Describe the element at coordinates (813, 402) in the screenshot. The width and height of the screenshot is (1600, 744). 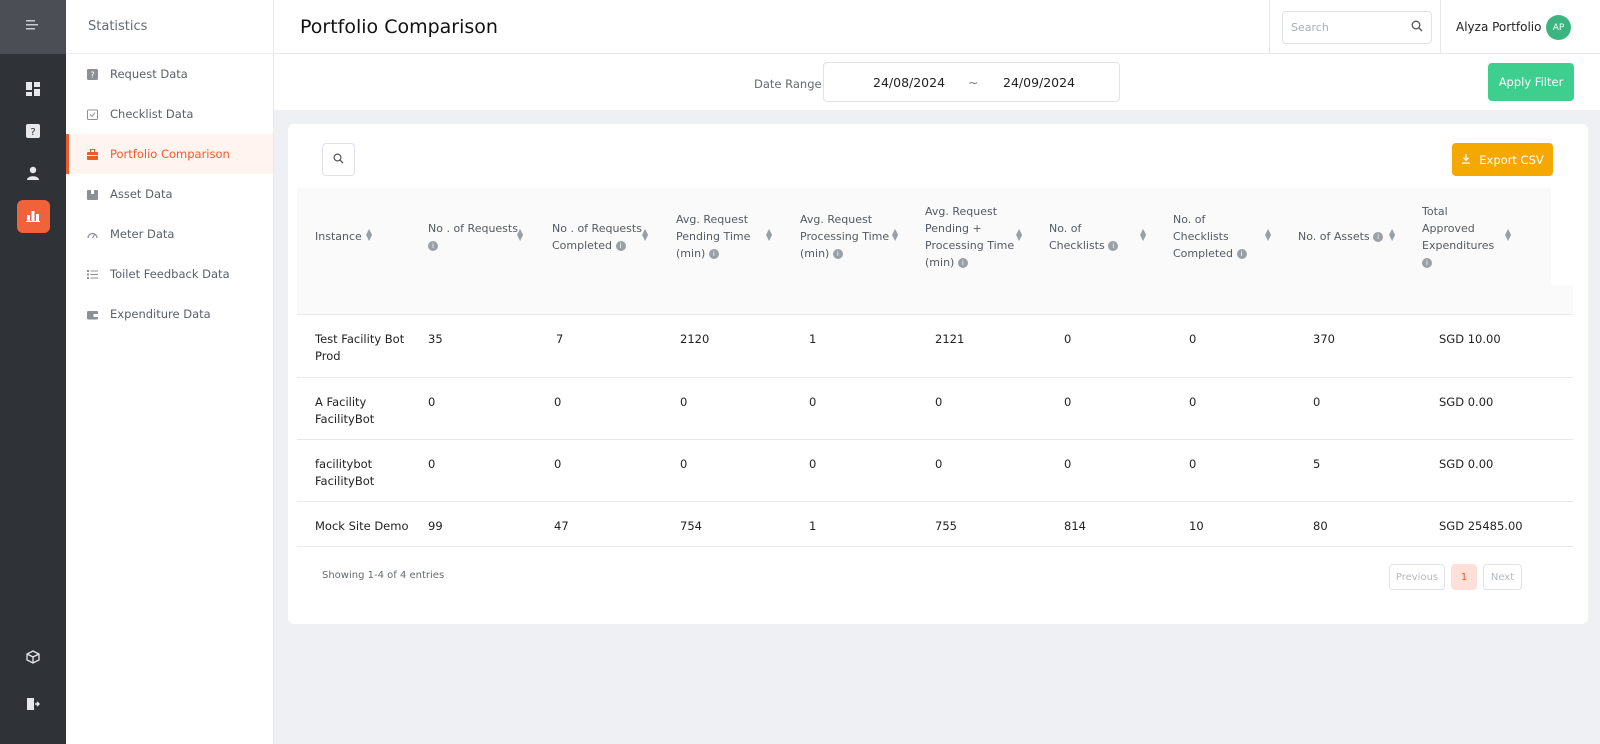
I see `cell-processing-time: 0` at that location.